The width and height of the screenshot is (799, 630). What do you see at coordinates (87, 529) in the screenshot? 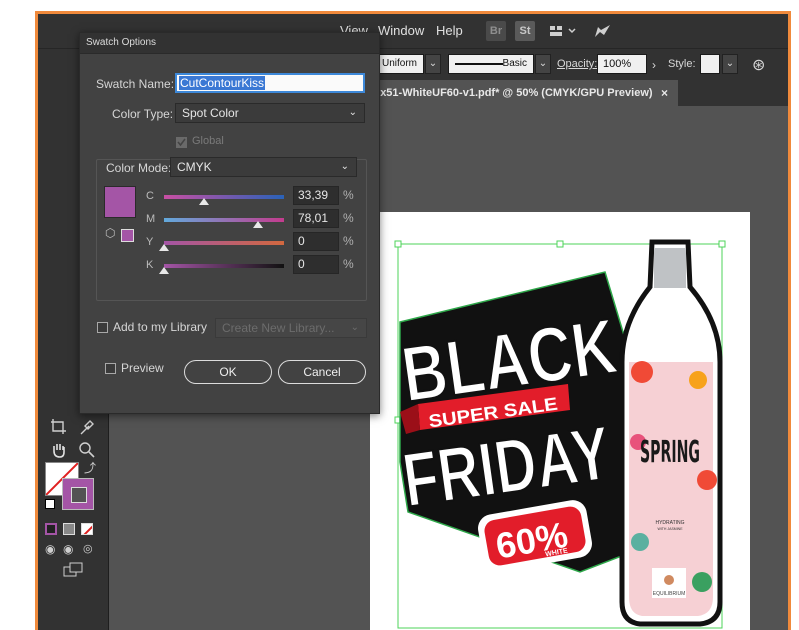
I see `none-mode-icon` at bounding box center [87, 529].